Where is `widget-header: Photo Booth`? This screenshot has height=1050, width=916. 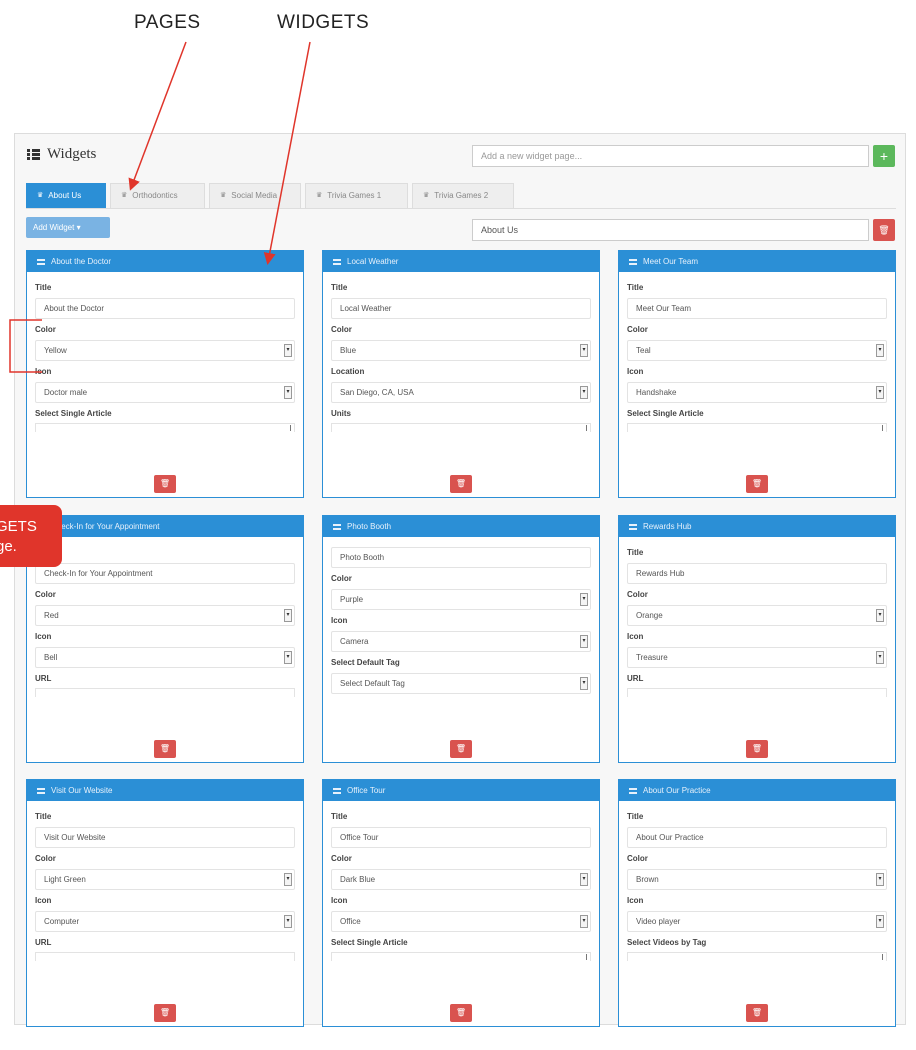 widget-header: Photo Booth is located at coordinates (461, 526).